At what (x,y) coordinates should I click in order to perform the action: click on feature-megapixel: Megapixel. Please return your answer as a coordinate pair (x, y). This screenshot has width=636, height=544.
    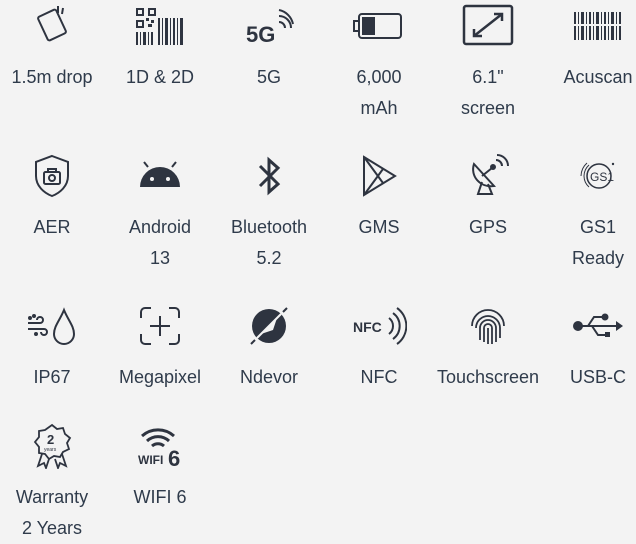
    Looking at the image, I should click on (160, 347).